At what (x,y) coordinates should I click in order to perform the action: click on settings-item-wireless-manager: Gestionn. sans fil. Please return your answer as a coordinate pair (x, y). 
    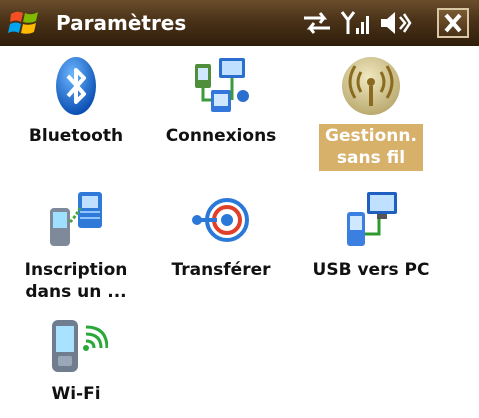
    Looking at the image, I should click on (371, 112).